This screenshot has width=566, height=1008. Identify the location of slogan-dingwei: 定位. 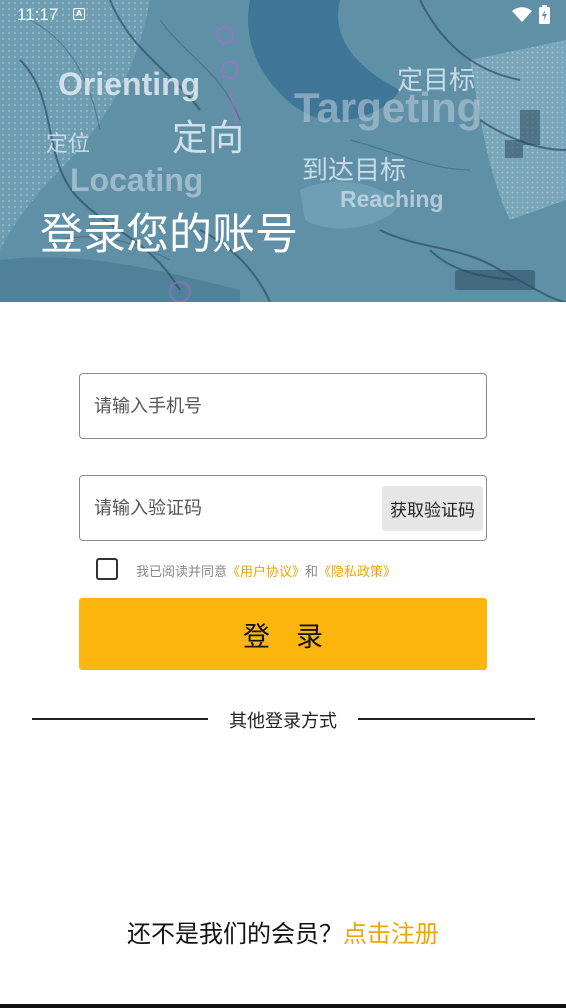
(68, 144).